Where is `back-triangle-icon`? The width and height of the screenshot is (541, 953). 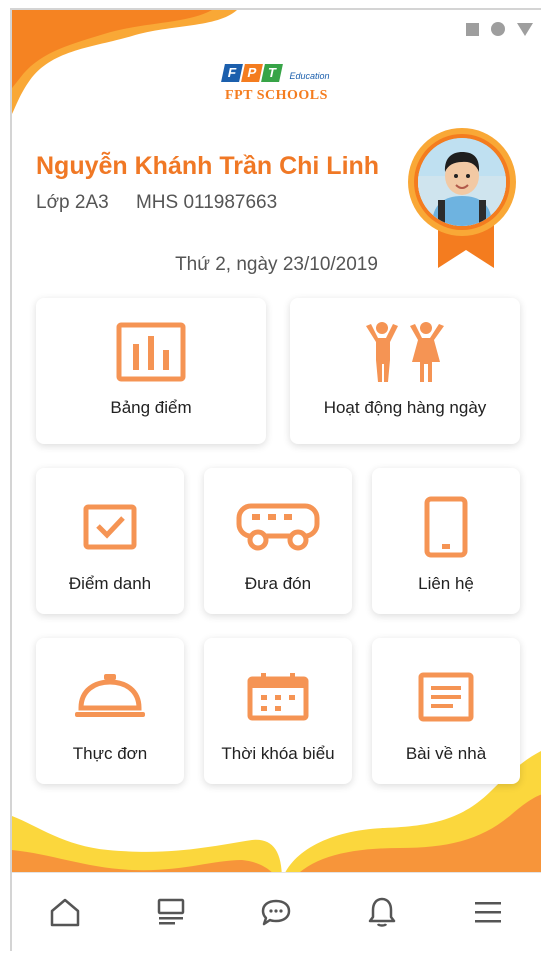 back-triangle-icon is located at coordinates (525, 29).